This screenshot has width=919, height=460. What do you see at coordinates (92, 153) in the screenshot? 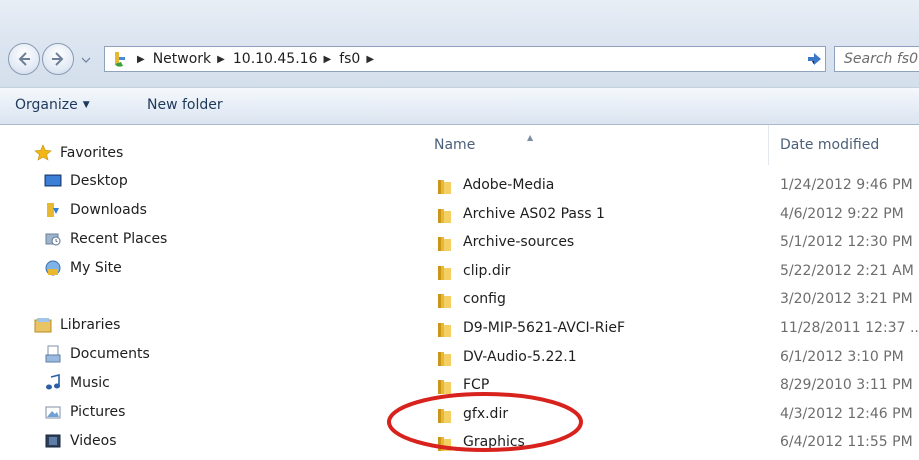
I see `nav-favorites-label: Favorites` at bounding box center [92, 153].